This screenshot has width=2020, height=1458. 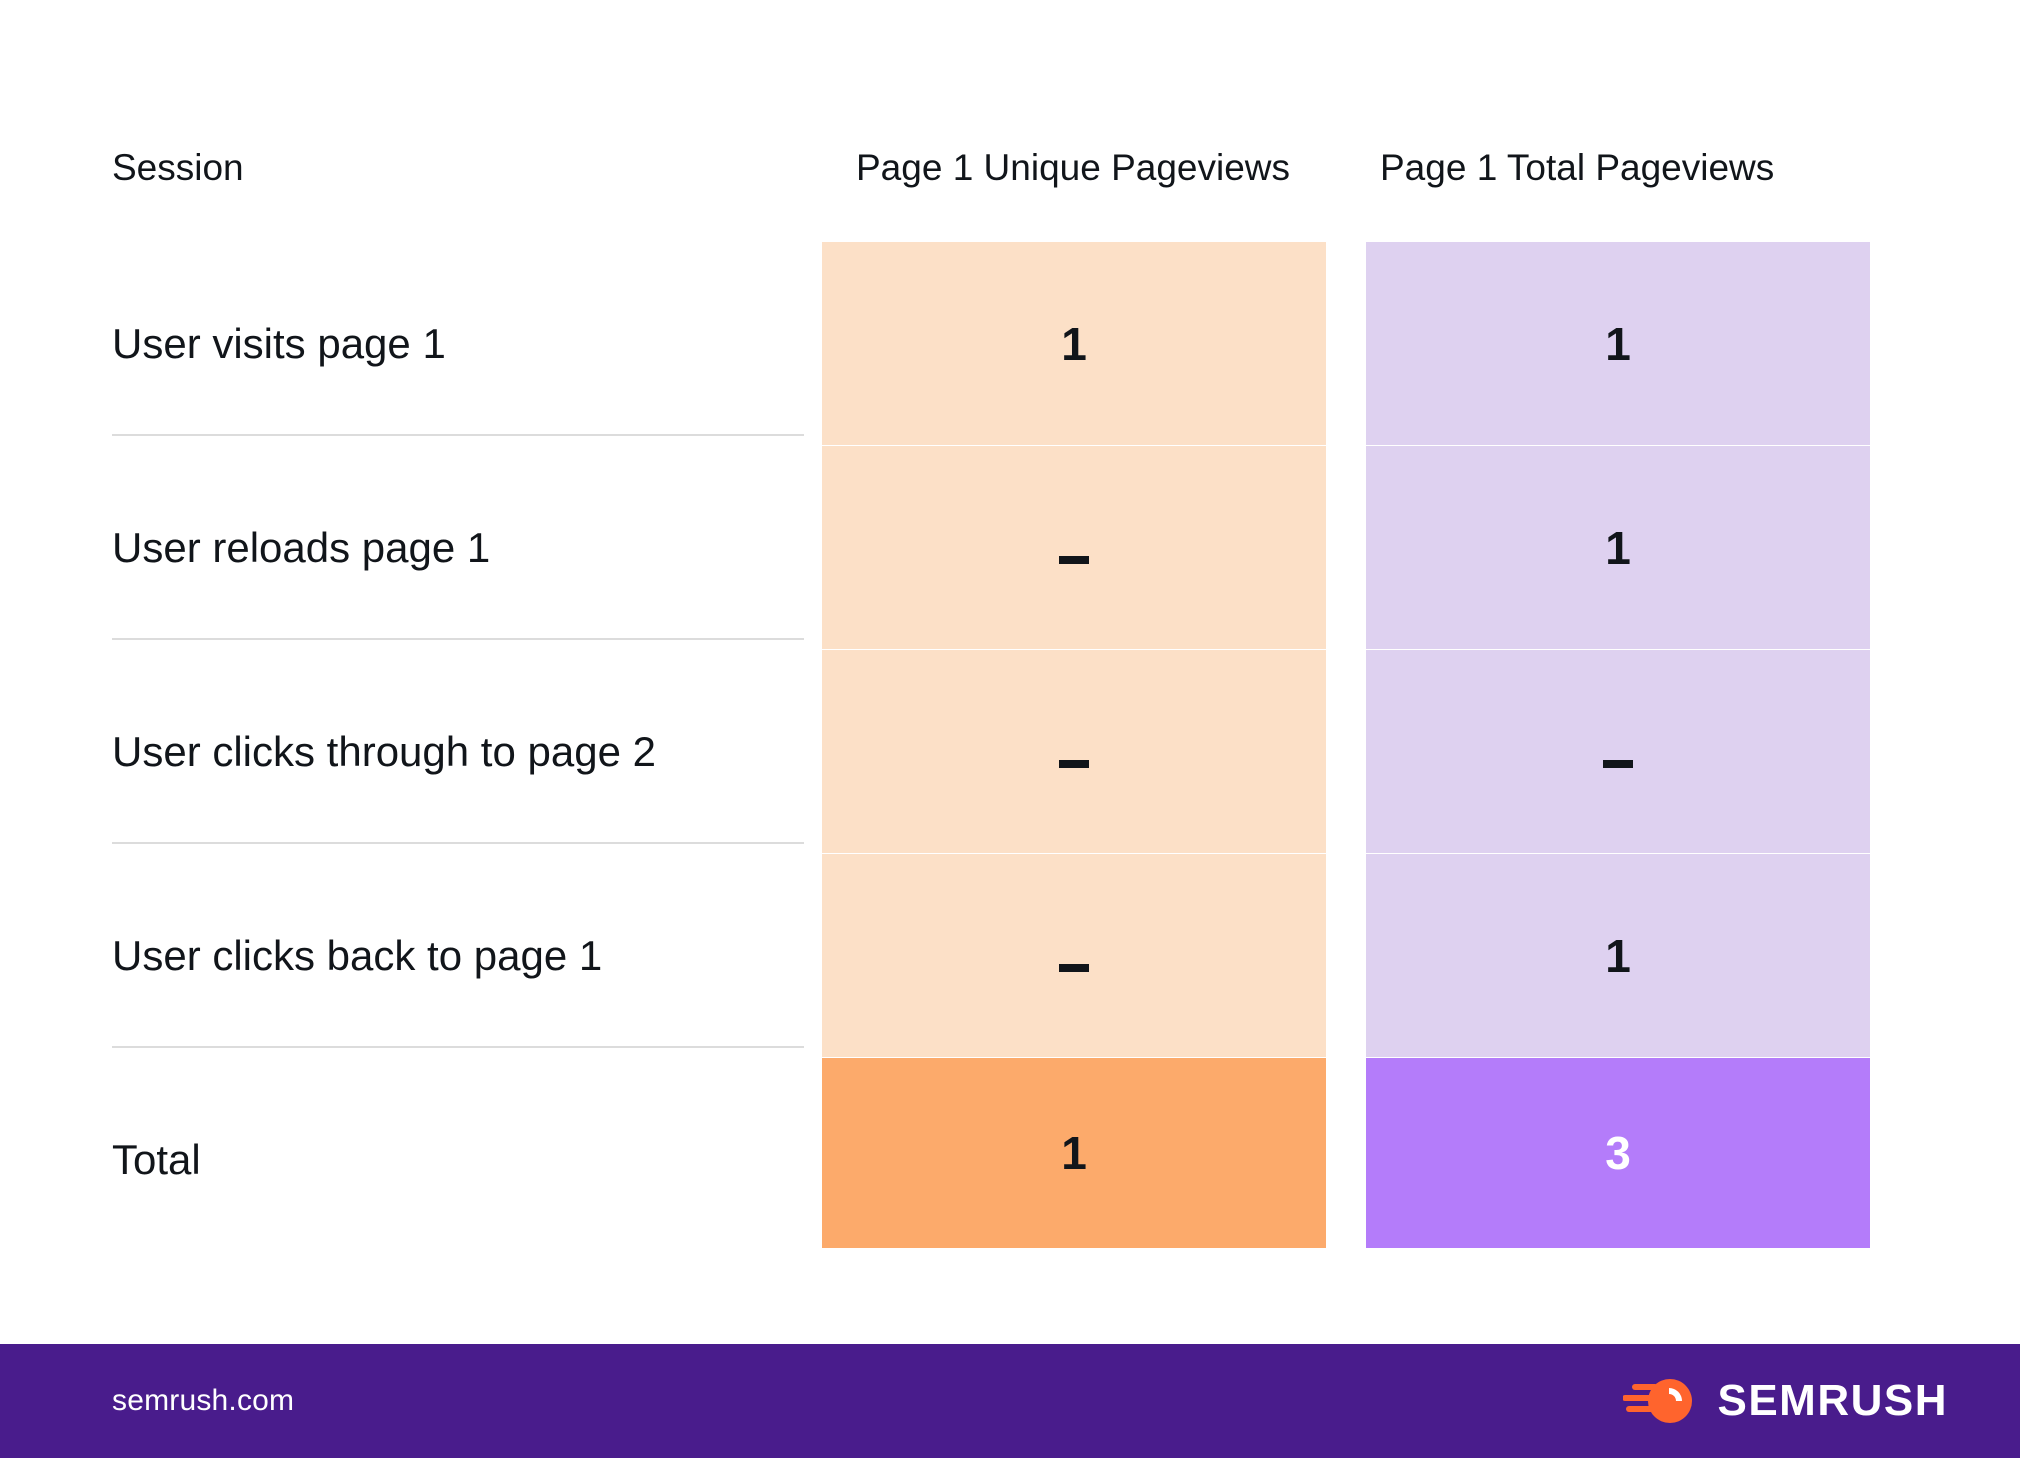 I want to click on column-header-total-pageviews: Page 1 Total Pageviews, so click(x=1577, y=167).